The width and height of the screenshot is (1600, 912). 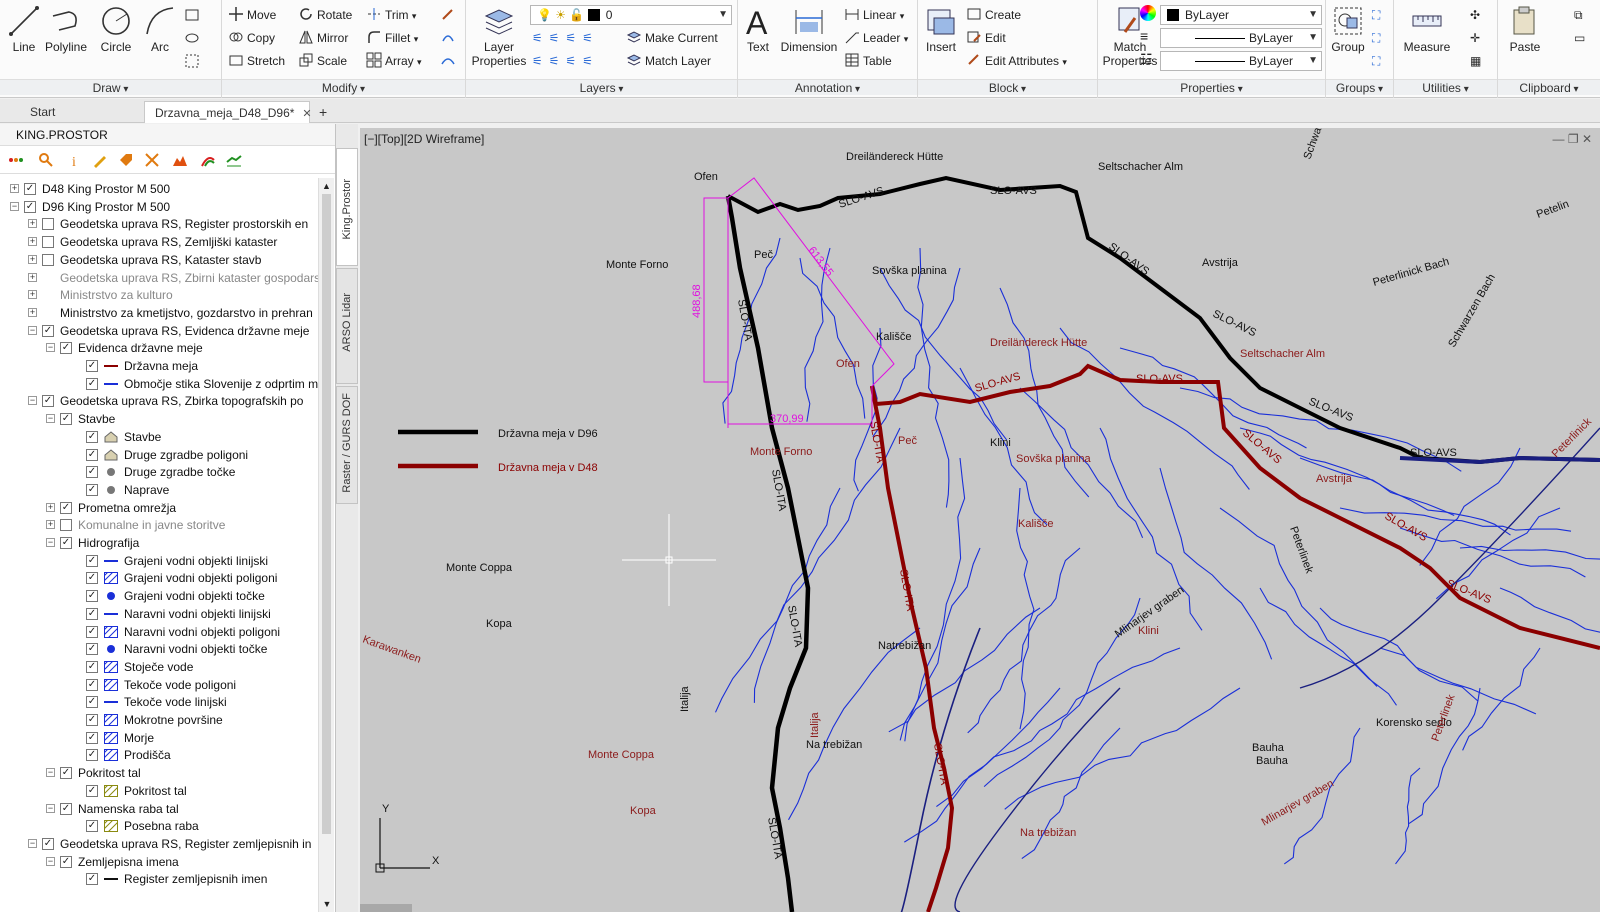 What do you see at coordinates (1359, 87) in the screenshot?
I see `groups-panel-title: Groups` at bounding box center [1359, 87].